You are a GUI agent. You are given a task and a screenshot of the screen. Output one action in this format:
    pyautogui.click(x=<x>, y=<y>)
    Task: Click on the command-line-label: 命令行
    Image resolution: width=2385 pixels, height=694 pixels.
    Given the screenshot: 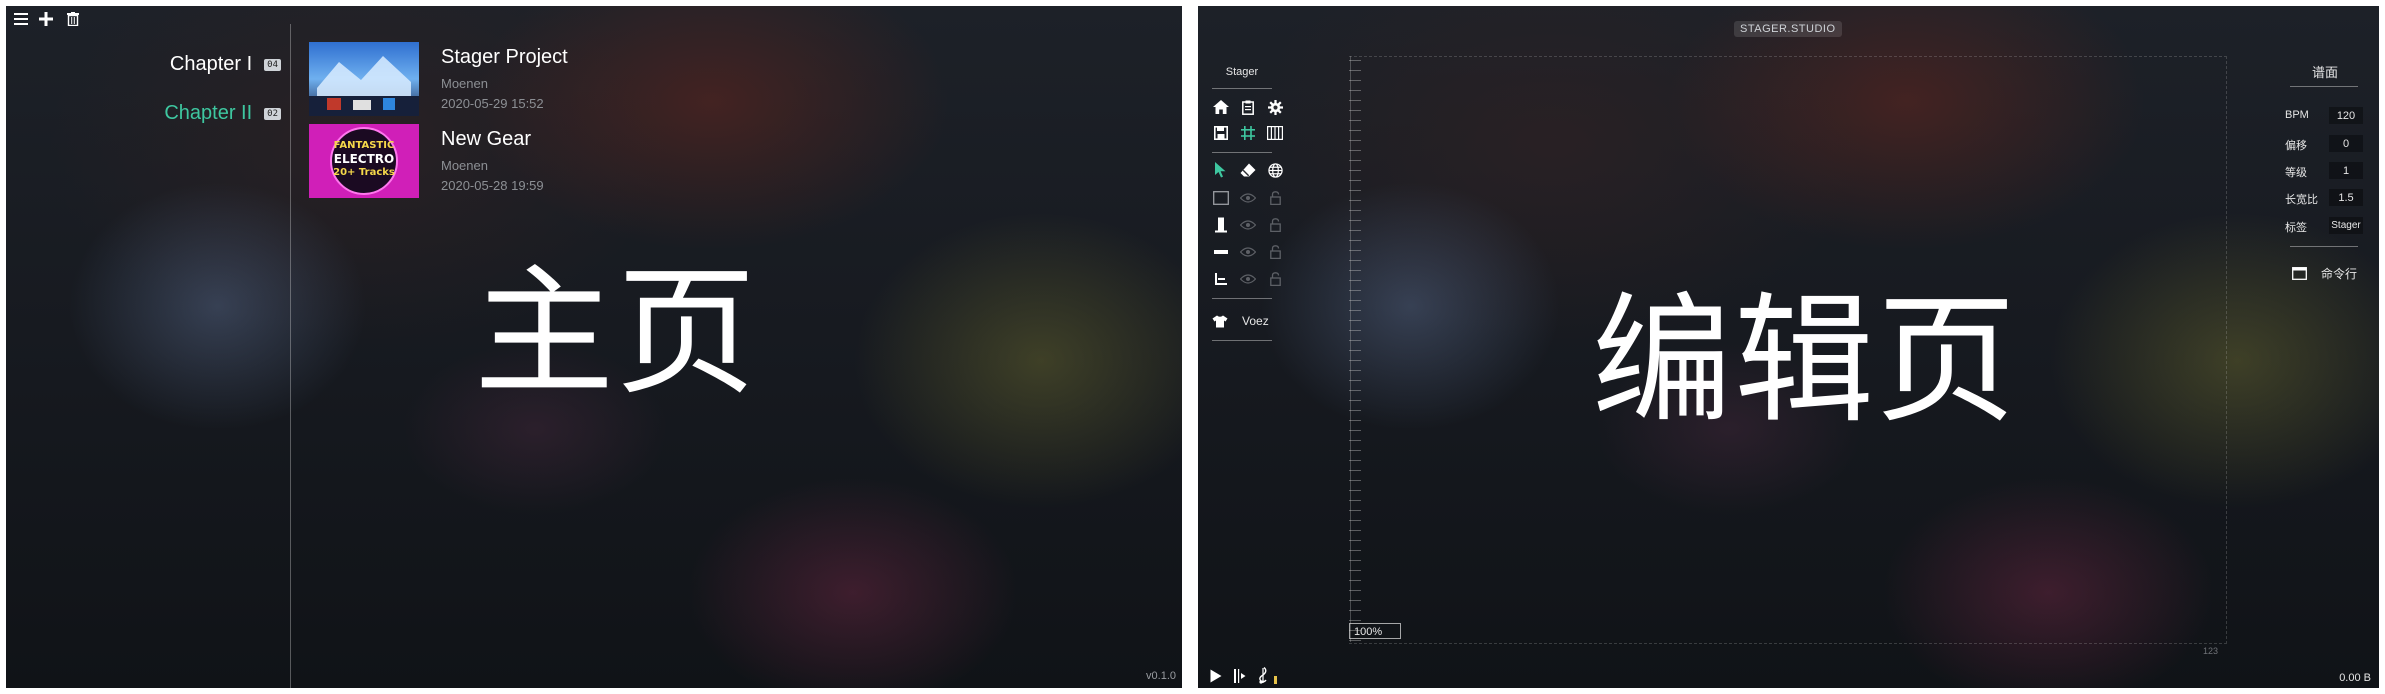 What is the action you would take?
    pyautogui.click(x=2339, y=273)
    